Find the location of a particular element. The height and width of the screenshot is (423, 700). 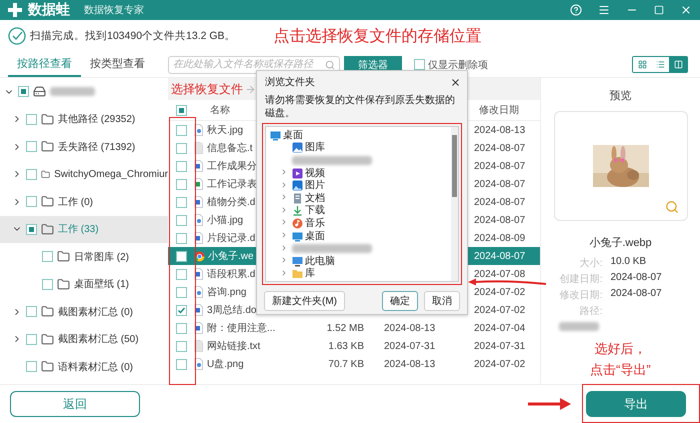

file-name: 小猫.jpg is located at coordinates (225, 220).